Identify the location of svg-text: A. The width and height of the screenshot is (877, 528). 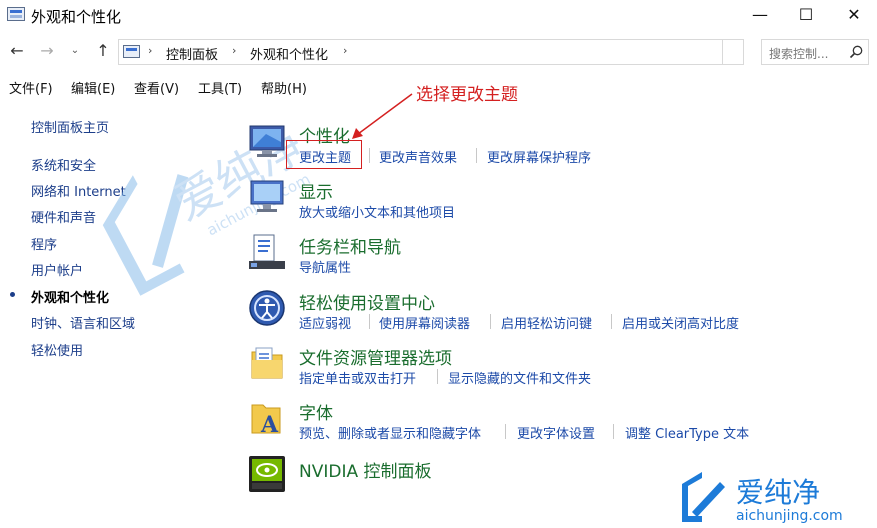
(269, 424).